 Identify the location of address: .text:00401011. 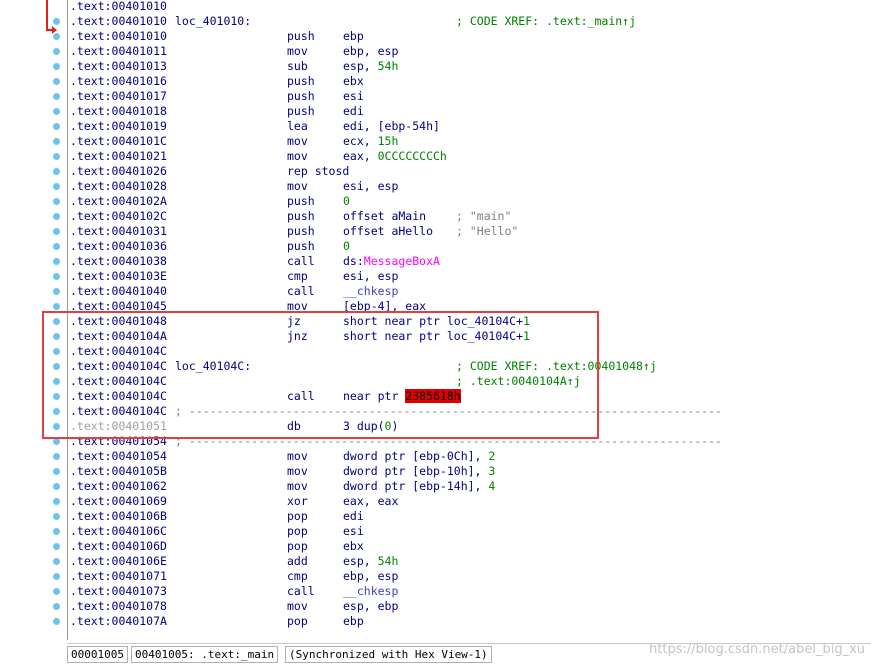
(118, 51).